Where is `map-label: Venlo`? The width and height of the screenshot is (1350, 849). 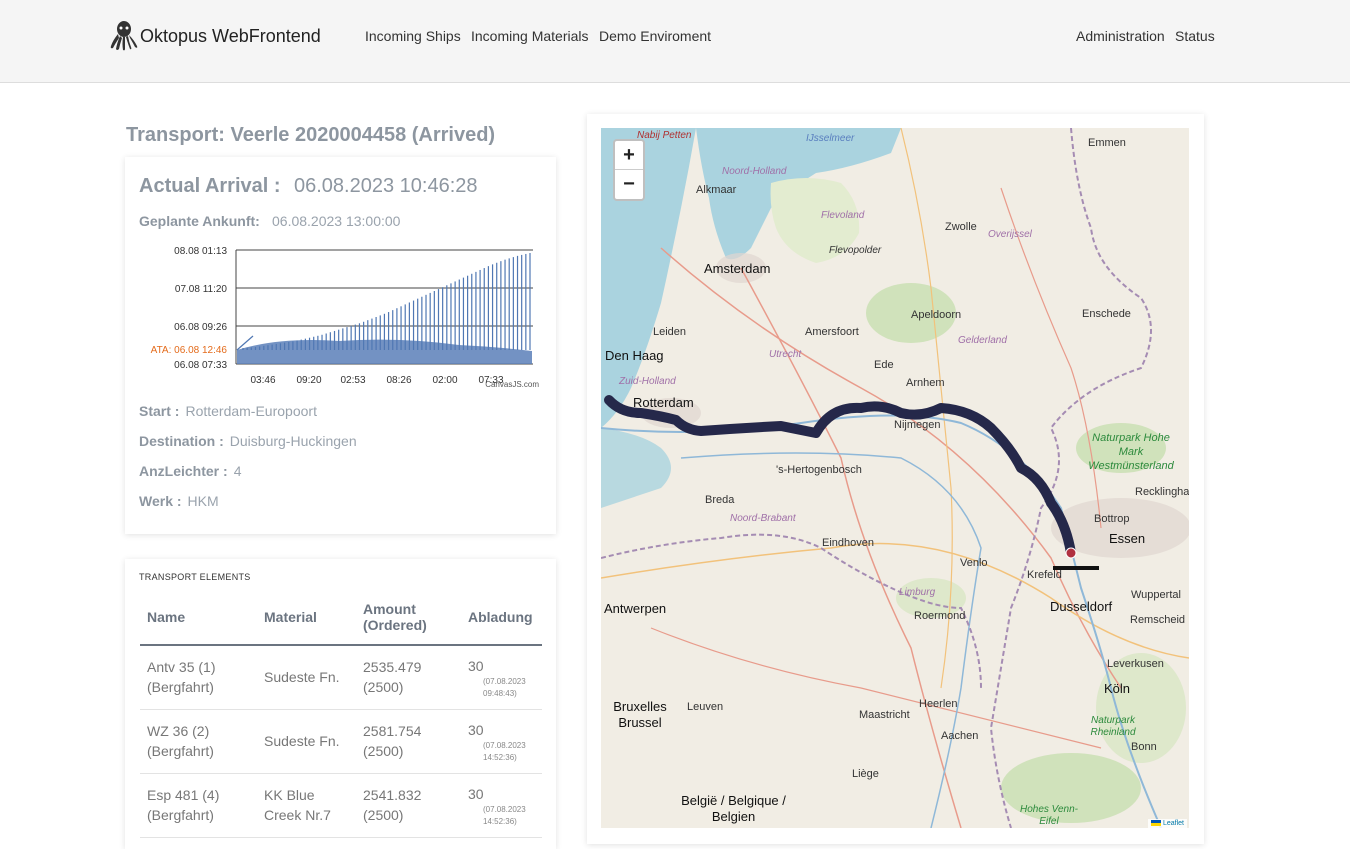 map-label: Venlo is located at coordinates (974, 563).